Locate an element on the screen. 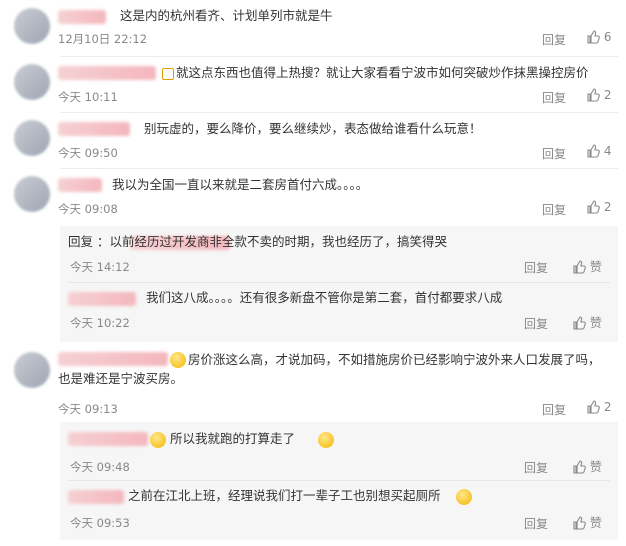 This screenshot has height=546, width=626. reply-time: 今天 10:22 is located at coordinates (100, 323).